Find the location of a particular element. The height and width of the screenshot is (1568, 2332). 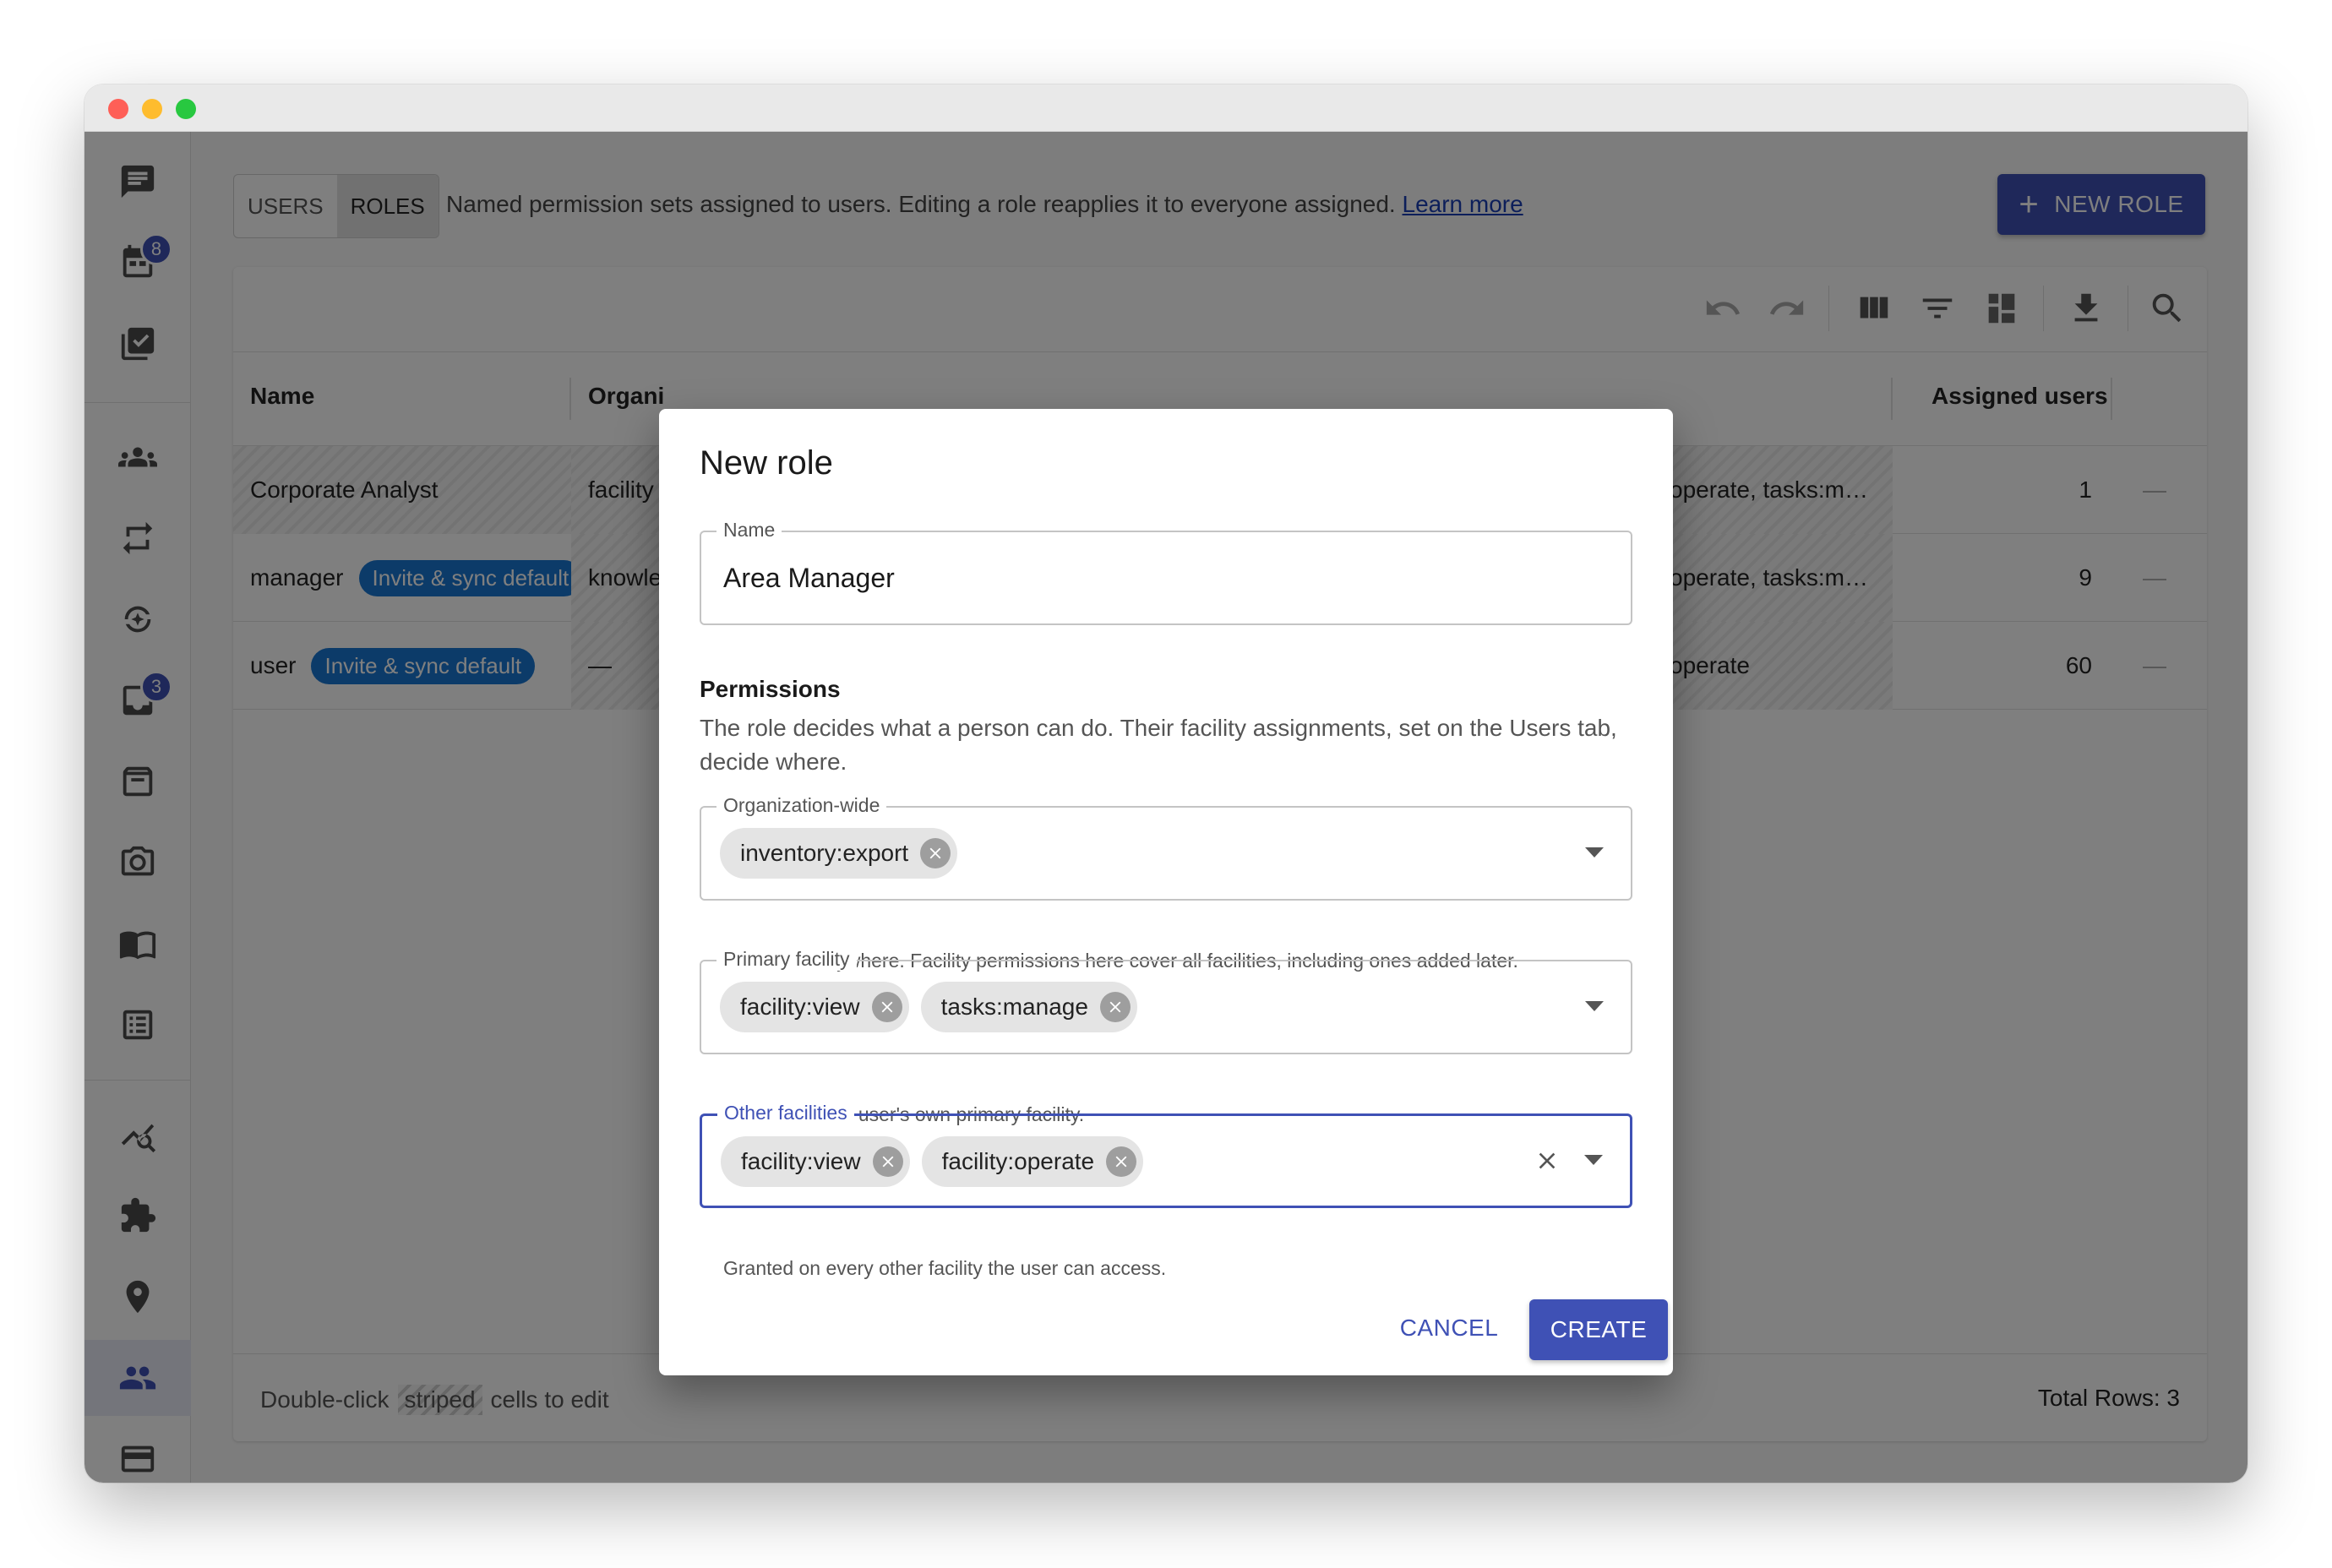

minimize-window-button is located at coordinates (152, 109).